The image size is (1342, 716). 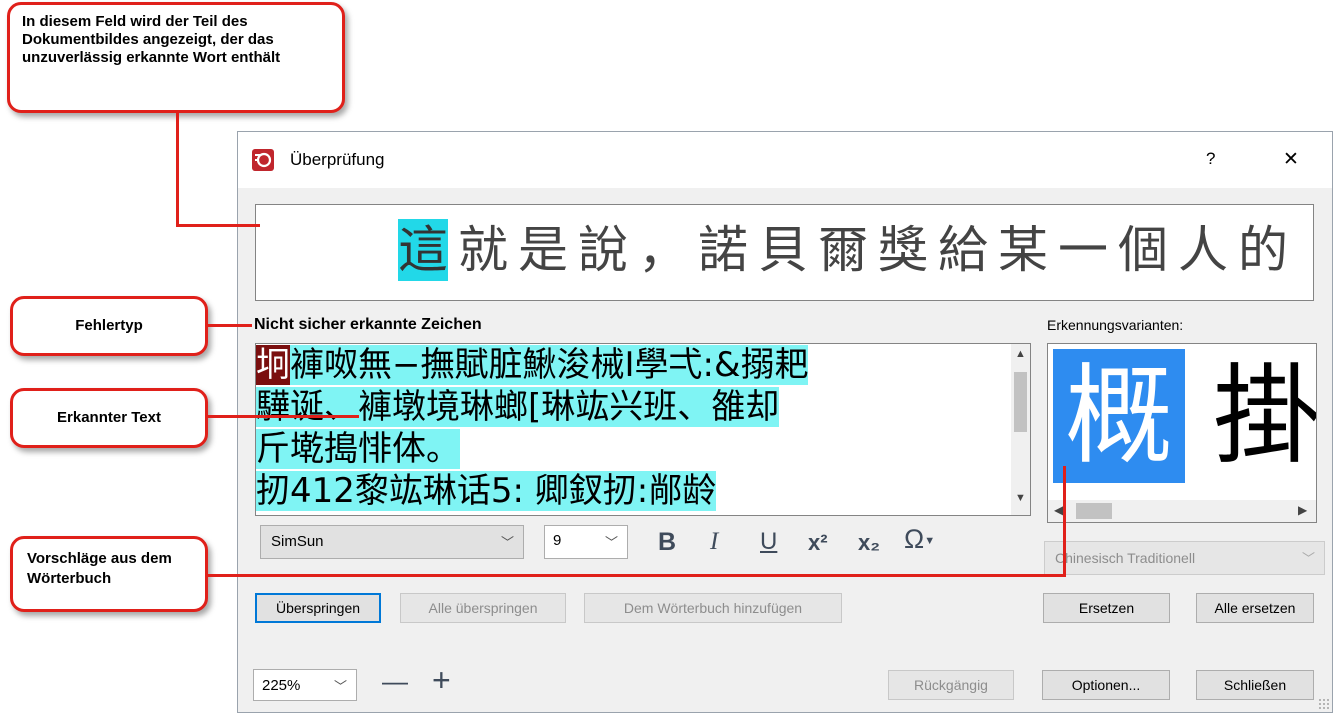 What do you see at coordinates (714, 542) in the screenshot?
I see `italic-button: I` at bounding box center [714, 542].